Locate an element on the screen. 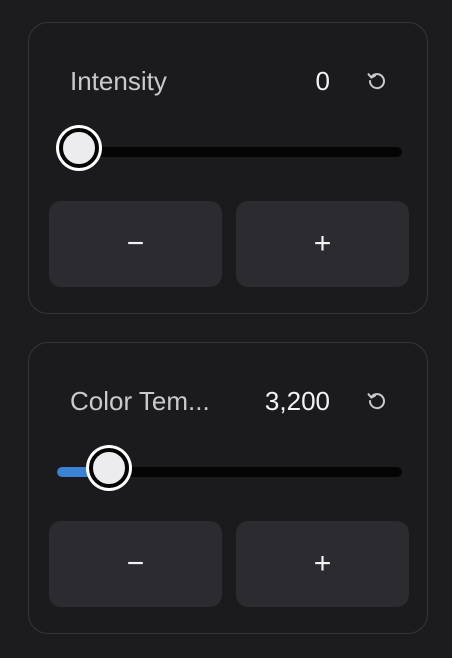 The width and height of the screenshot is (452, 658). intensity-label: Intensity is located at coordinates (118, 81).